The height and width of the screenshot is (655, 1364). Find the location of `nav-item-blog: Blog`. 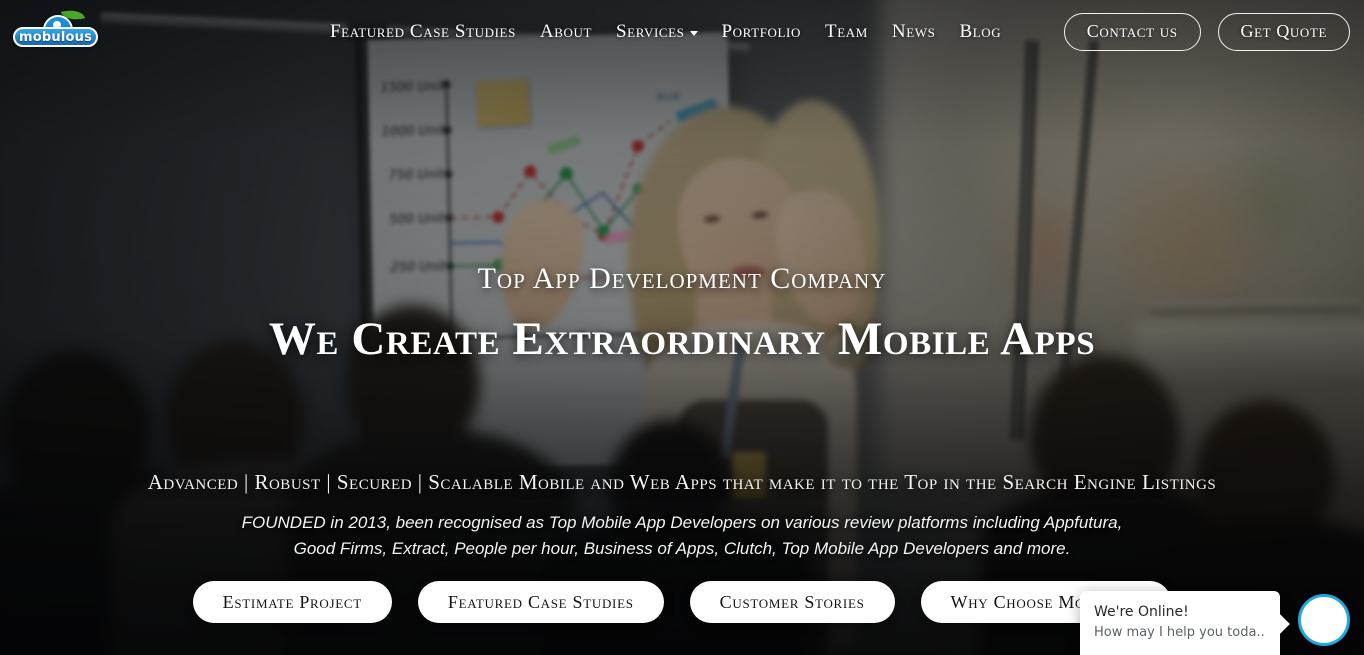

nav-item-blog: Blog is located at coordinates (980, 32).